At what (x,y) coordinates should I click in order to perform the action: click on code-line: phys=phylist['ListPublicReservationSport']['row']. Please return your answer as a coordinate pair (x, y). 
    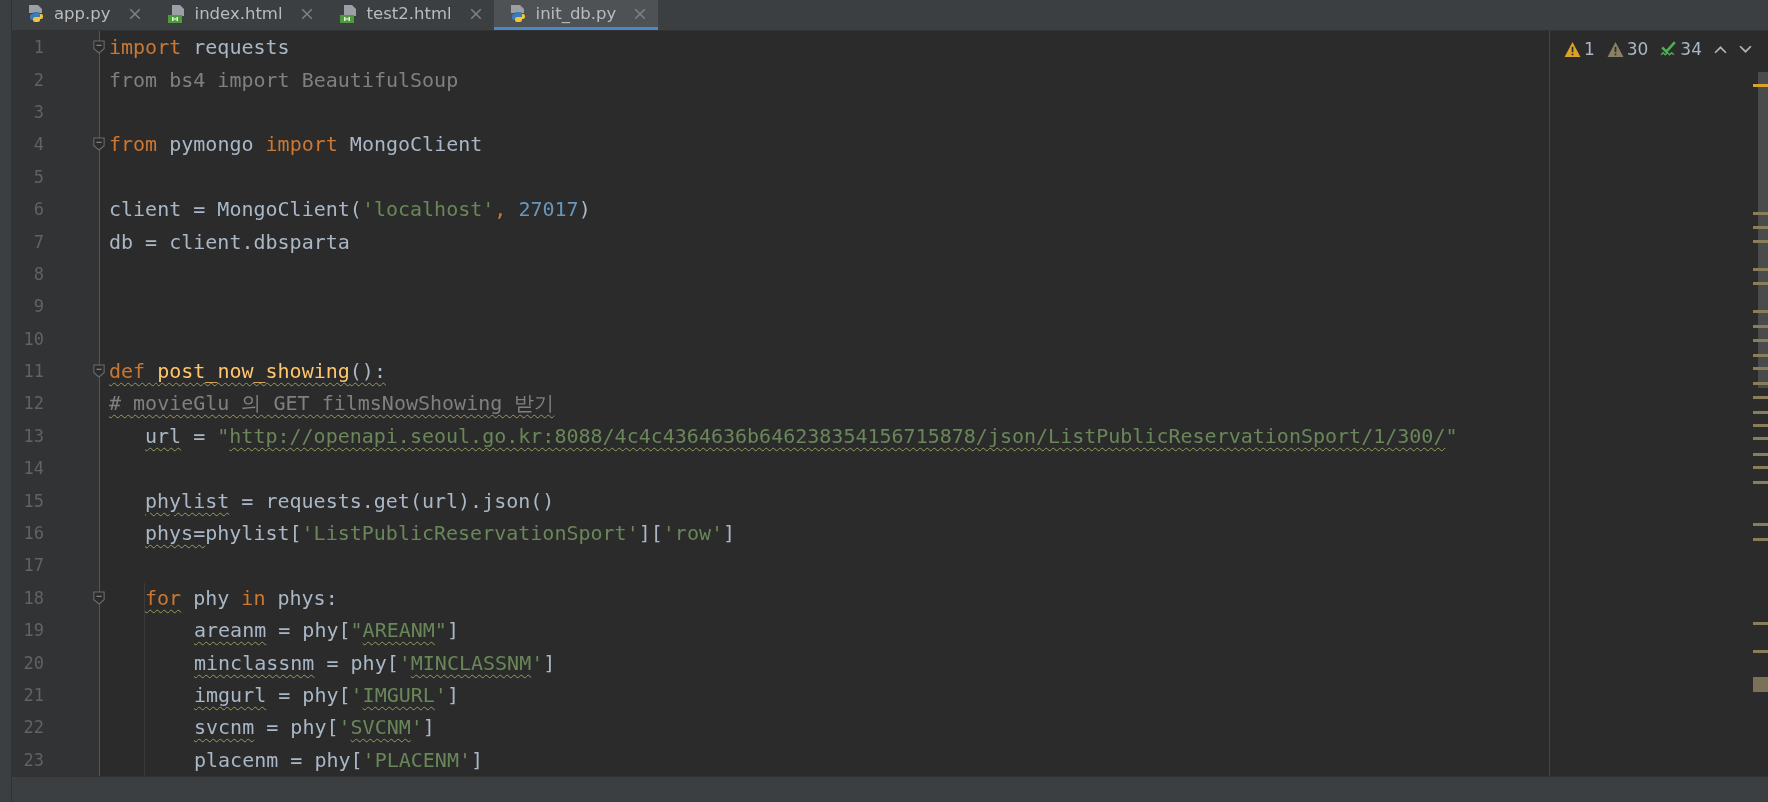
    Looking at the image, I should click on (440, 533).